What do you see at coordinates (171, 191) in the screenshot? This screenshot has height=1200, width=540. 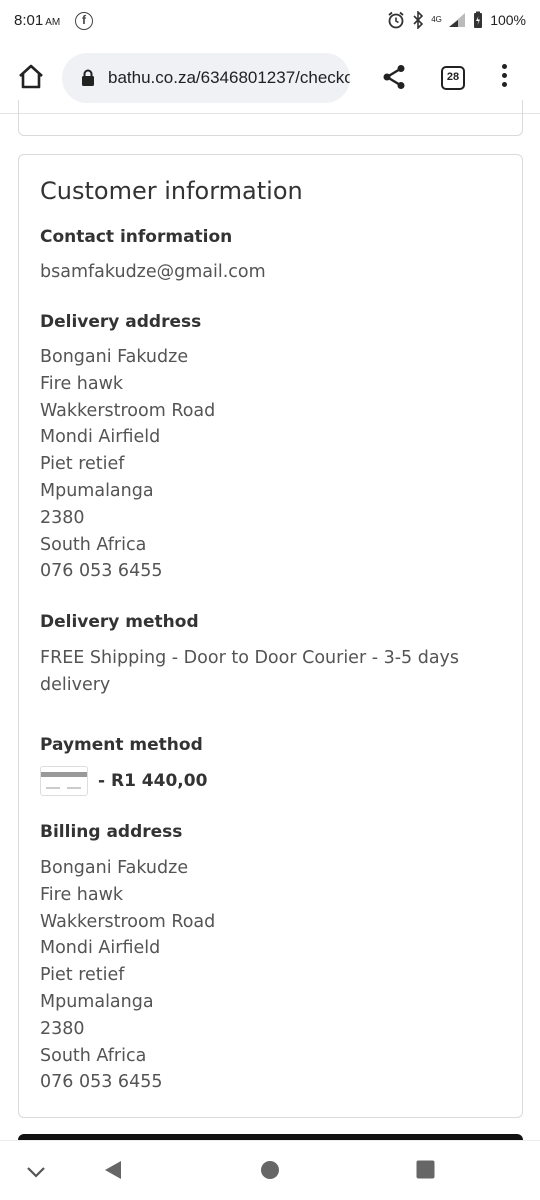 I see `card-title: Customer information` at bounding box center [171, 191].